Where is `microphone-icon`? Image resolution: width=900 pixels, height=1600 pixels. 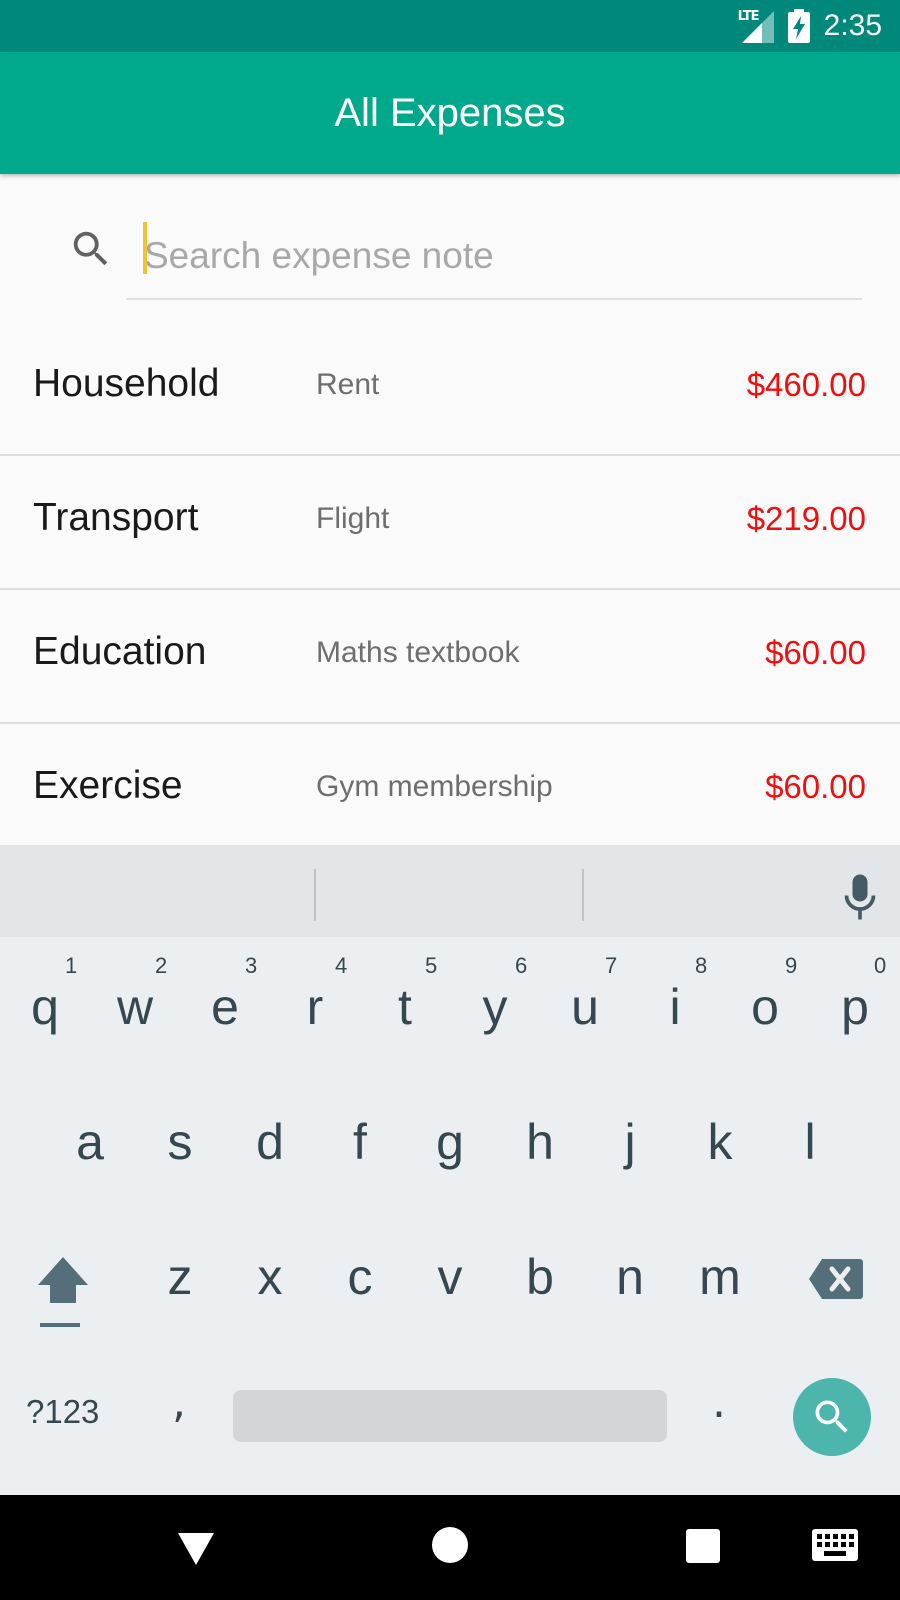
microphone-icon is located at coordinates (860, 897).